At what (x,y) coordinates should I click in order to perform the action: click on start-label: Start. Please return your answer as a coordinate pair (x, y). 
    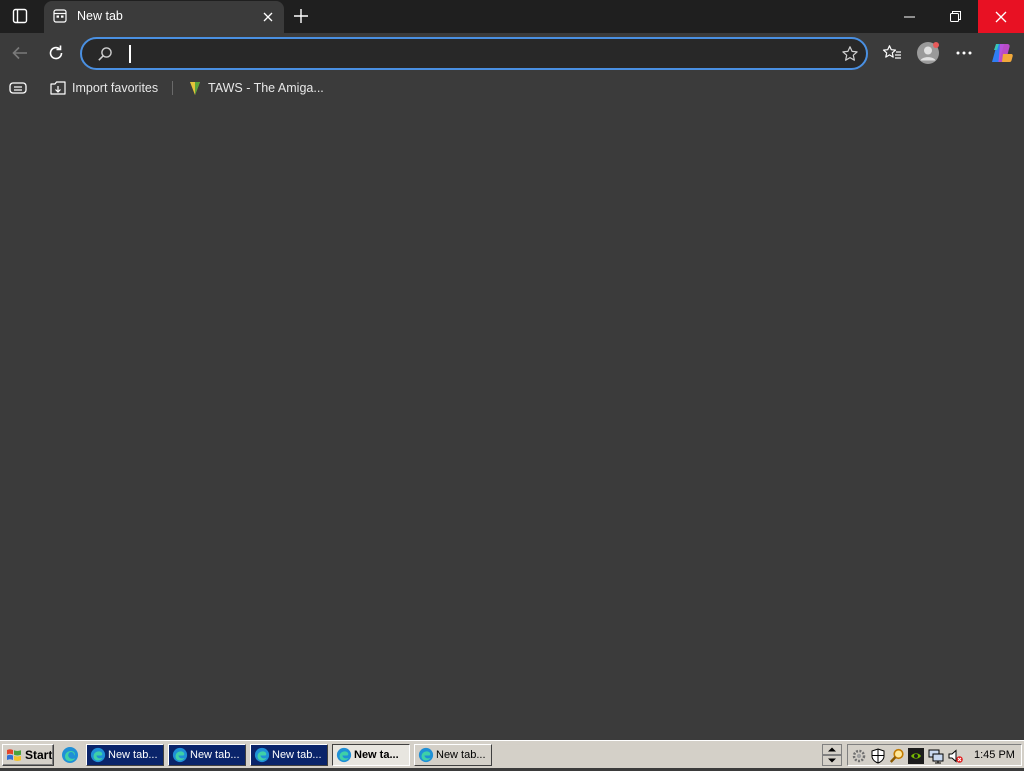
    Looking at the image, I should click on (39, 755).